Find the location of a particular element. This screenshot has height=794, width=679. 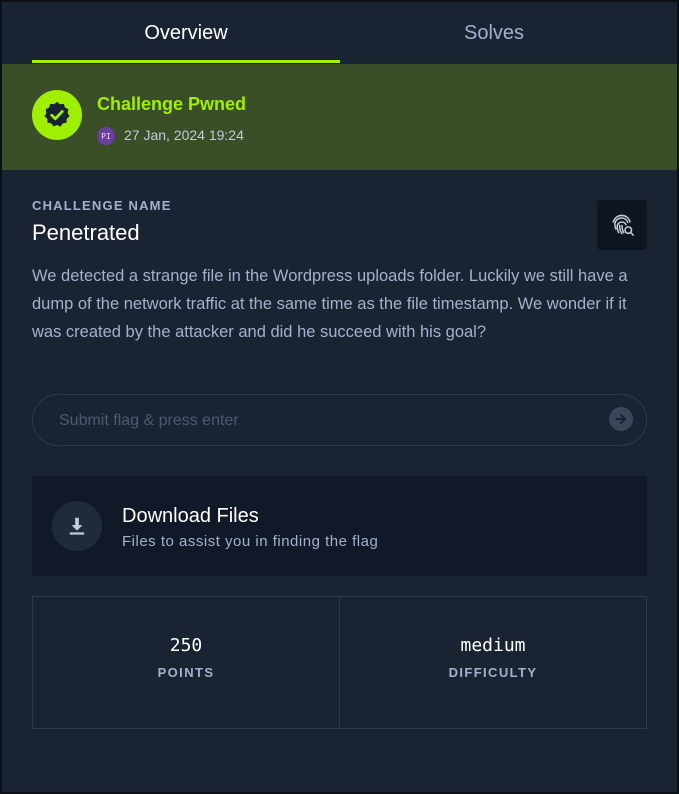

tab-bar: Overview Solves is located at coordinates (339, 33).